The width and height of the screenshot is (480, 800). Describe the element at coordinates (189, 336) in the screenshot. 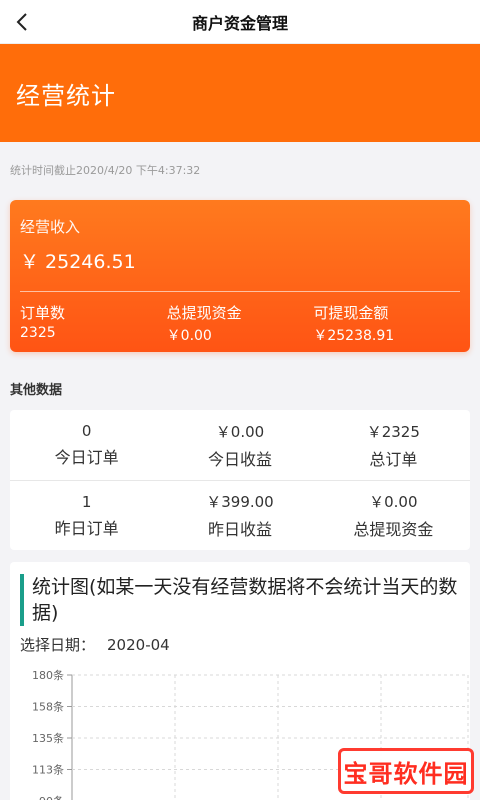

I see `stat-value: ￥0.00` at that location.